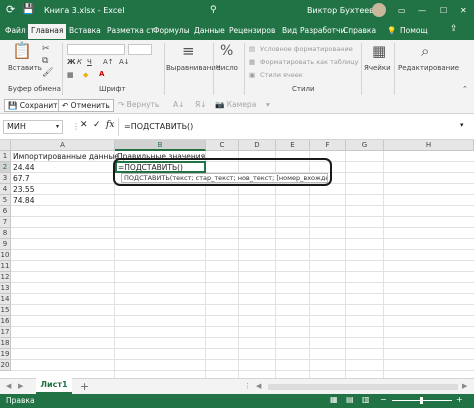 The height and width of the screenshot is (408, 474). Describe the element at coordinates (108, 62) in the screenshot. I see `font-grow-icon: A↑` at that location.